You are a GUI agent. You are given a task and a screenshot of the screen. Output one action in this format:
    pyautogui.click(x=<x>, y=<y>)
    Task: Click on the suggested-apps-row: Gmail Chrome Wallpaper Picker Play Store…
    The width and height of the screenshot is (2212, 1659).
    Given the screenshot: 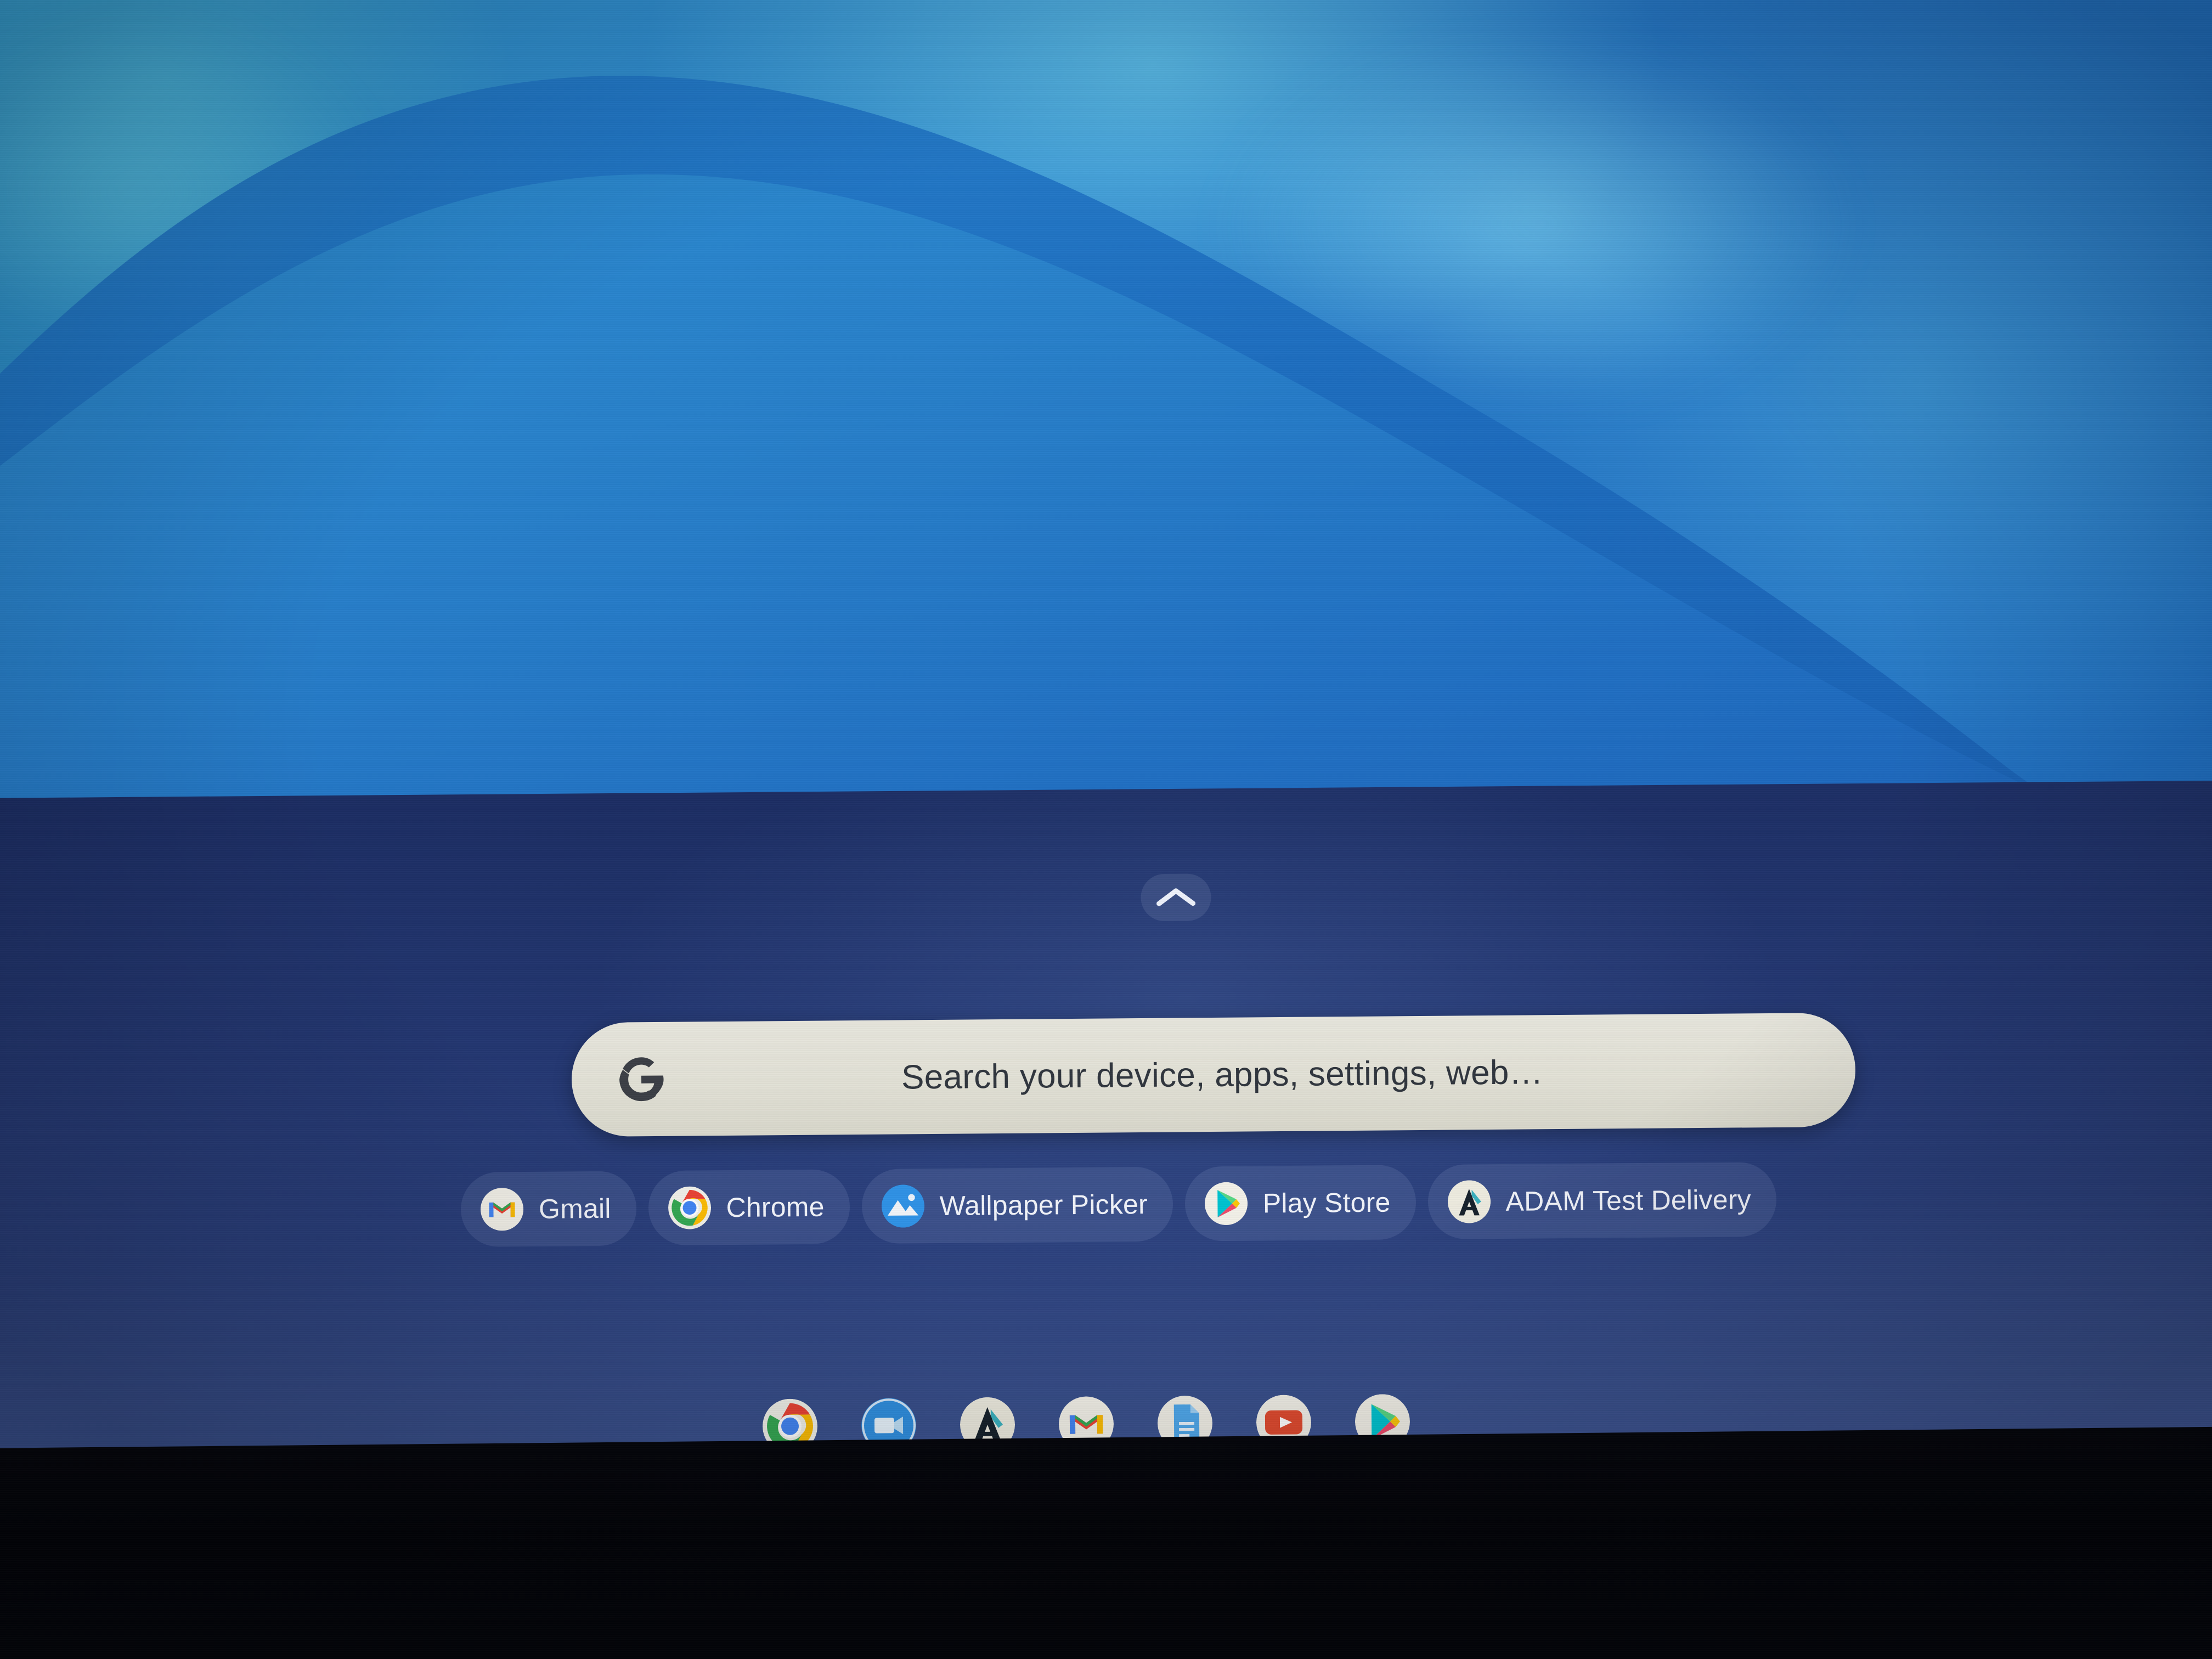 What is the action you would take?
    pyautogui.click(x=1220, y=1204)
    